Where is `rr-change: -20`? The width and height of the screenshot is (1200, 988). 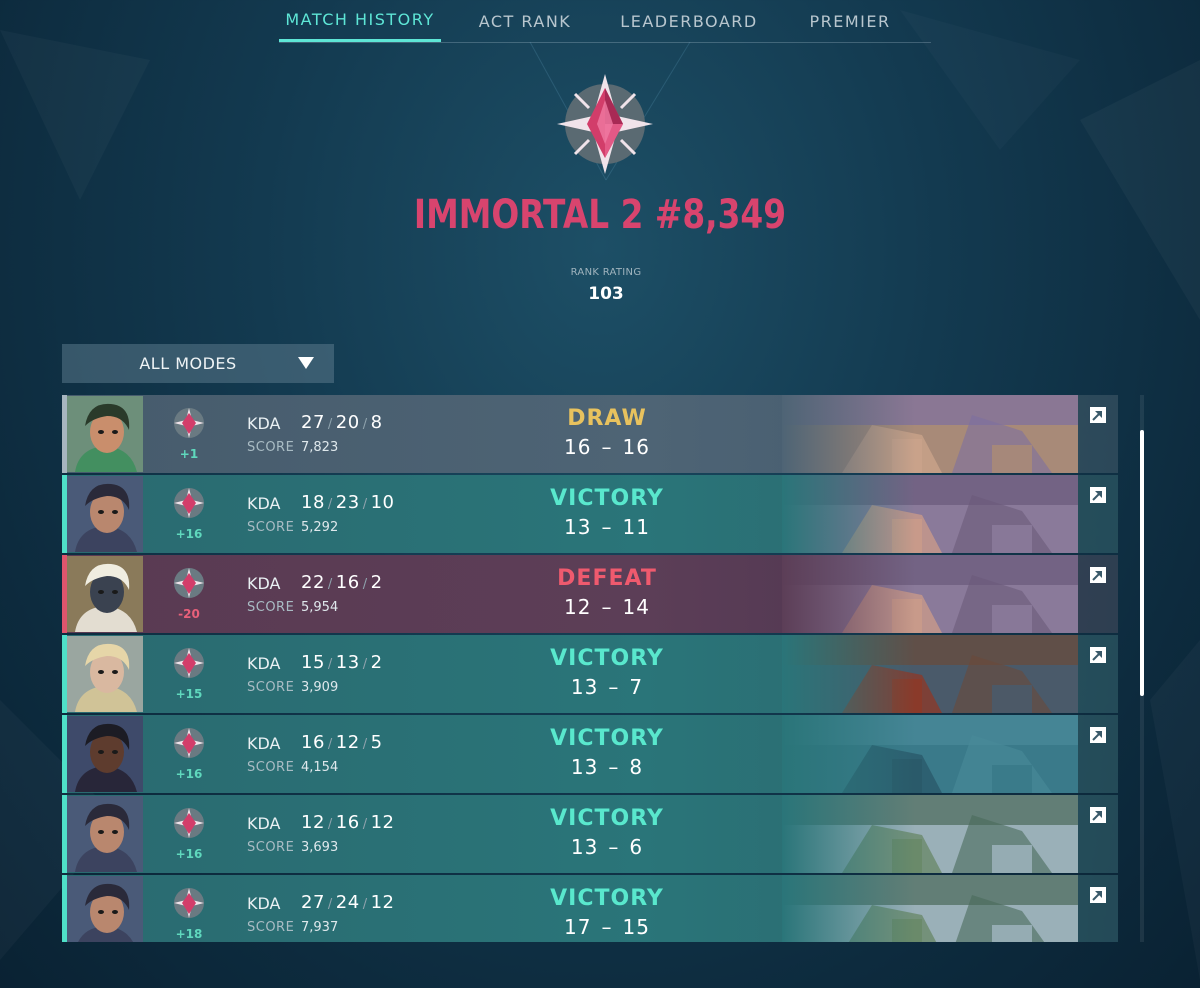
rr-change: -20 is located at coordinates (189, 614).